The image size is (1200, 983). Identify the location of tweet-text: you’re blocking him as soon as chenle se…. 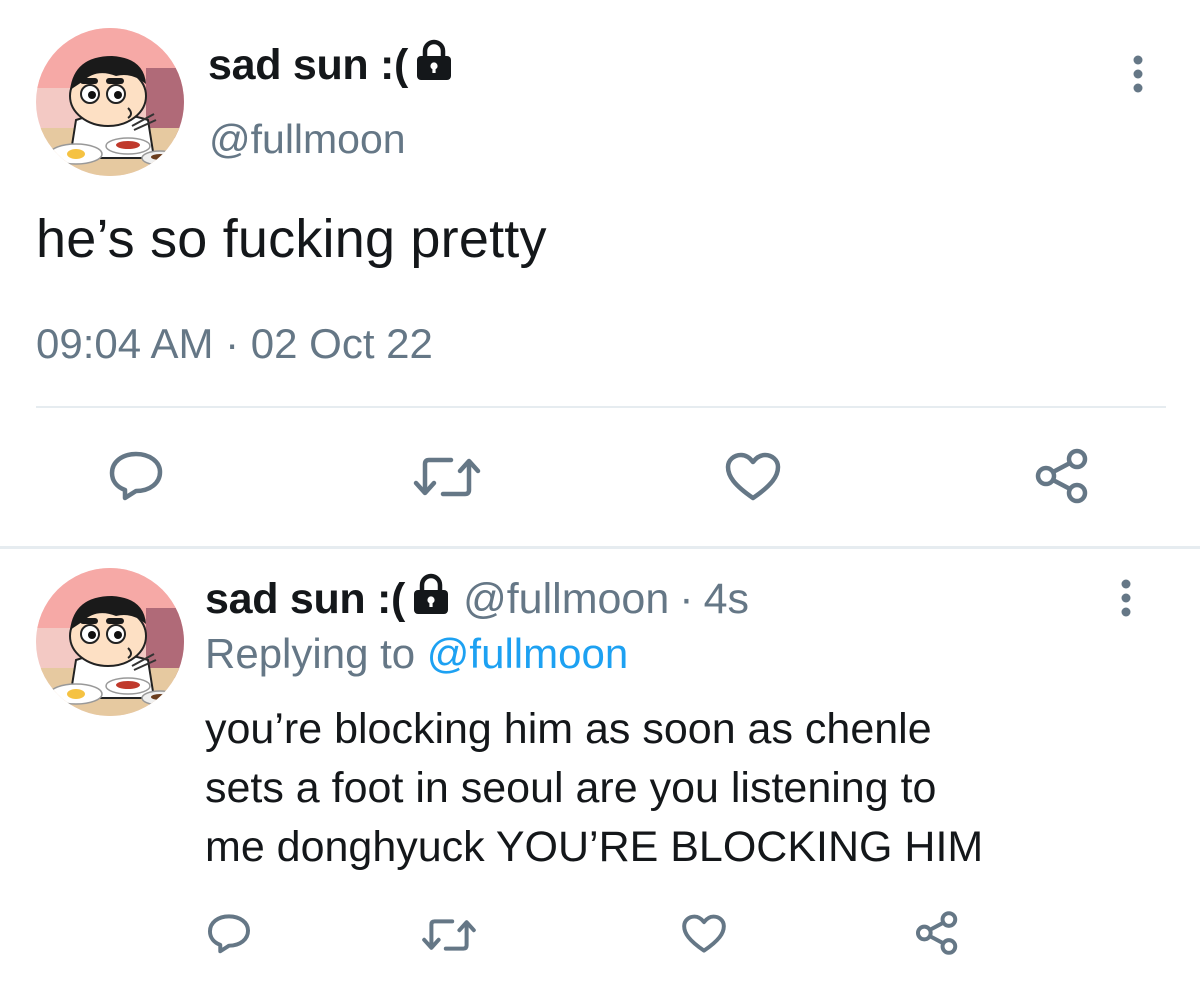
(594, 788).